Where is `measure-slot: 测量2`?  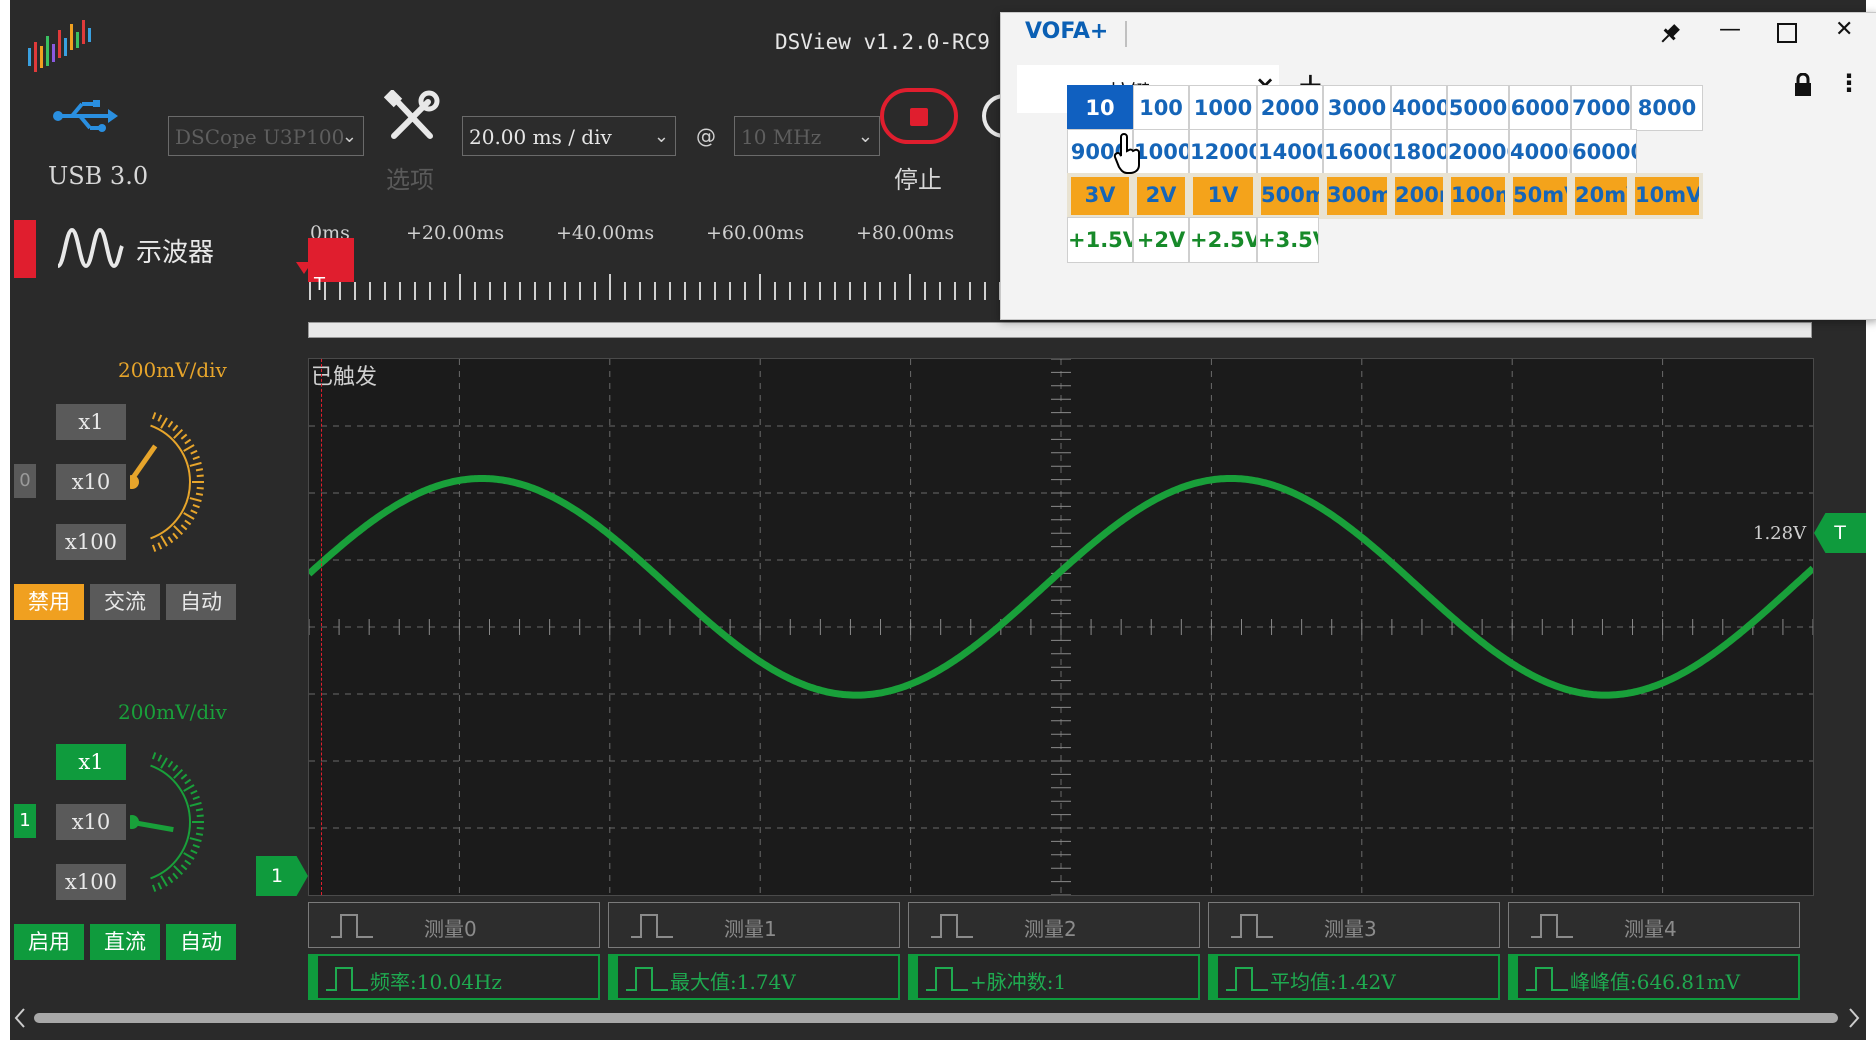
measure-slot: 测量2 is located at coordinates (1054, 925).